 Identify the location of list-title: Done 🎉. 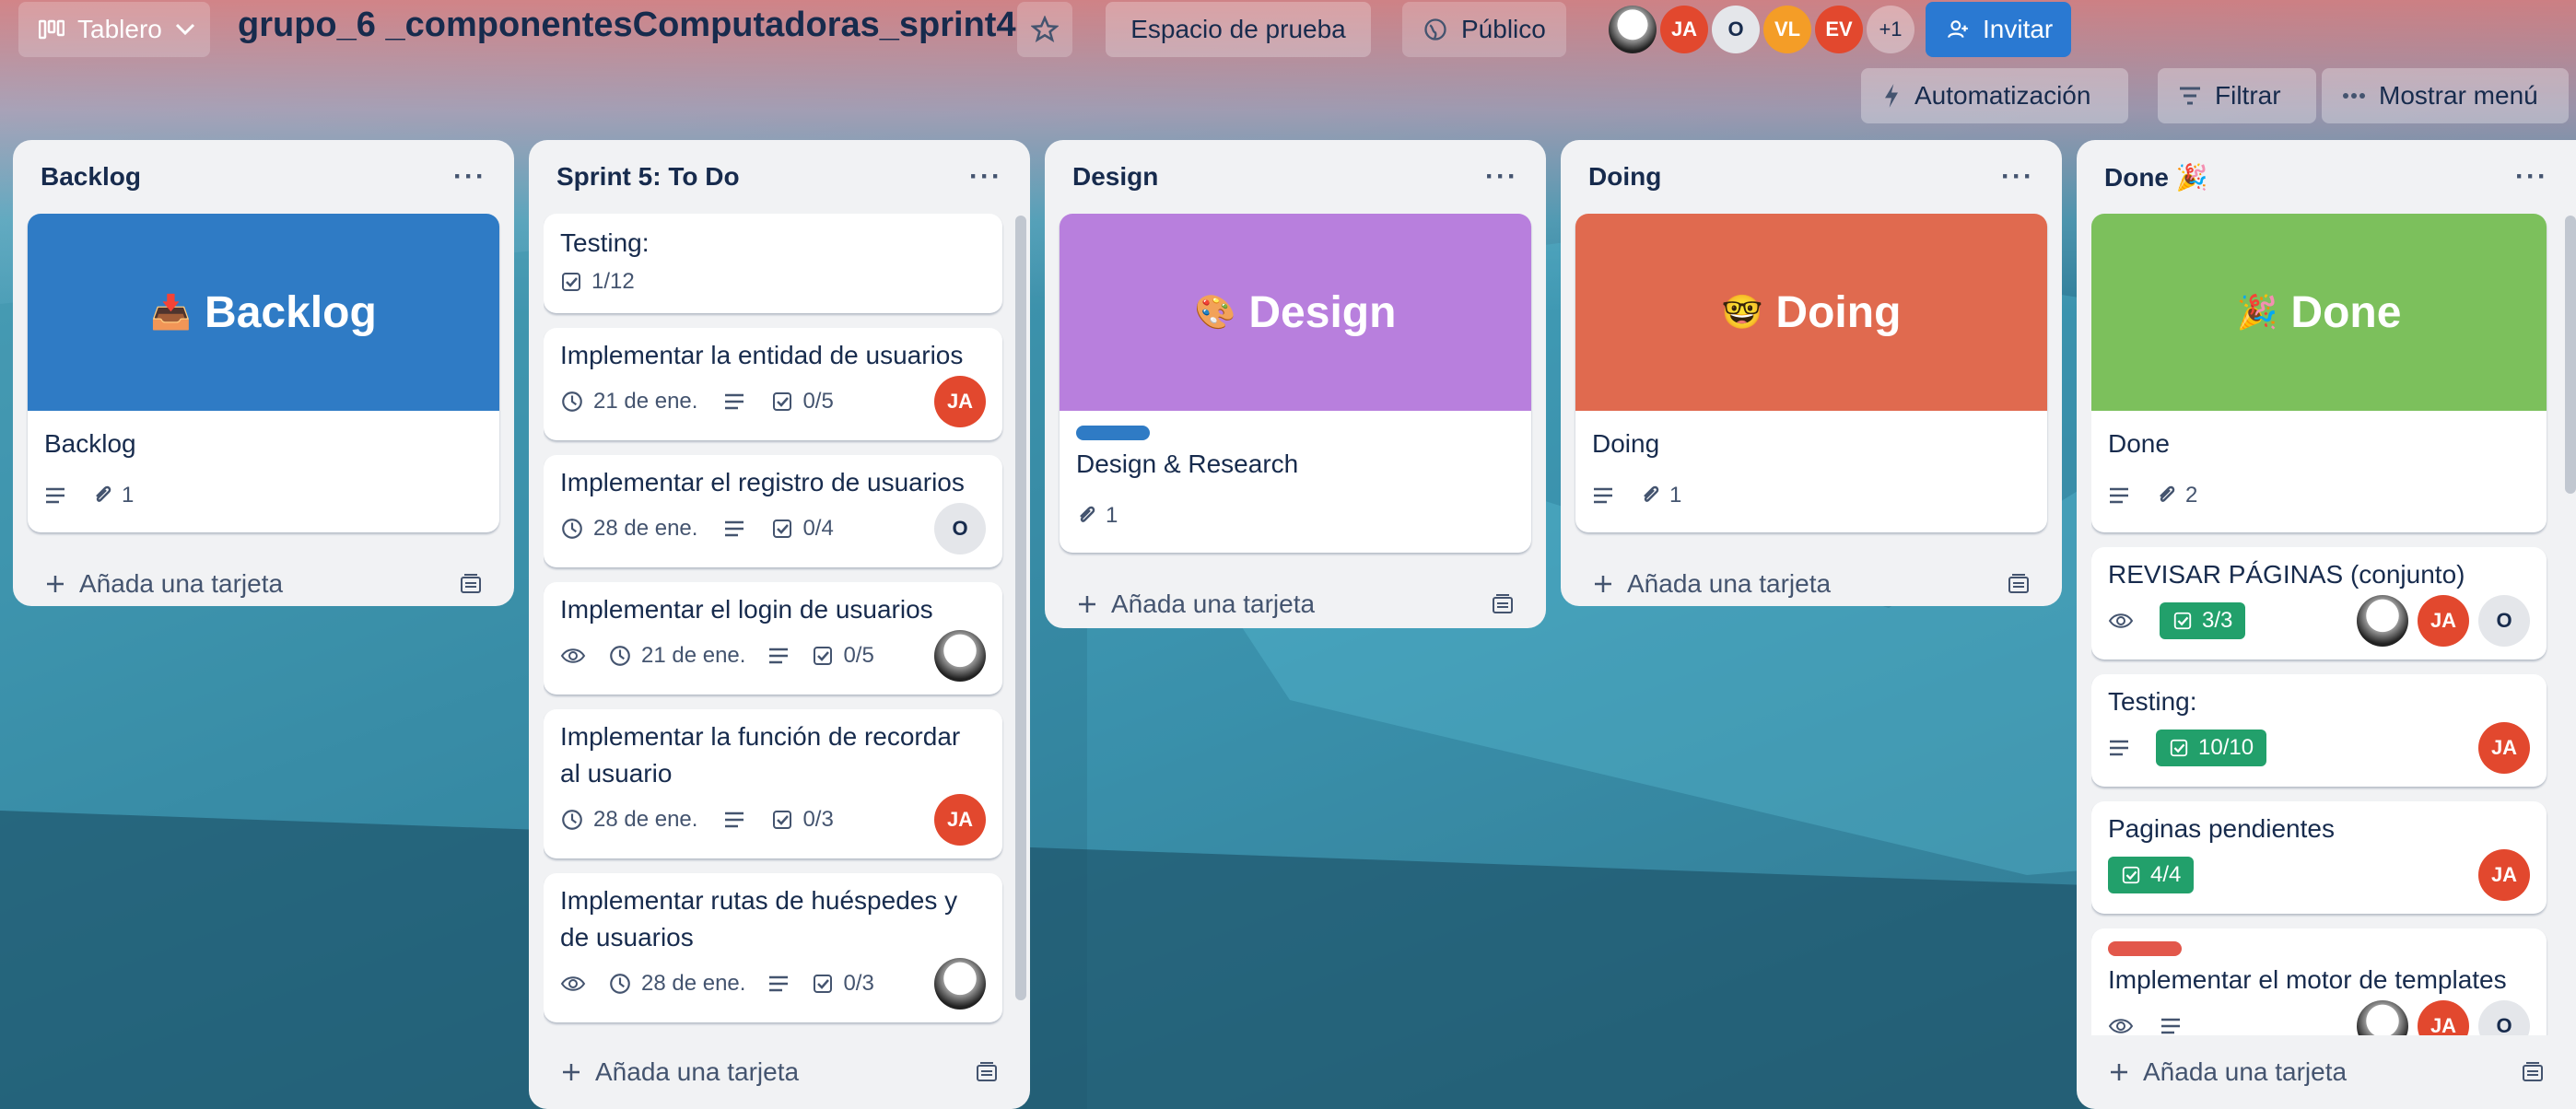
(2156, 177).